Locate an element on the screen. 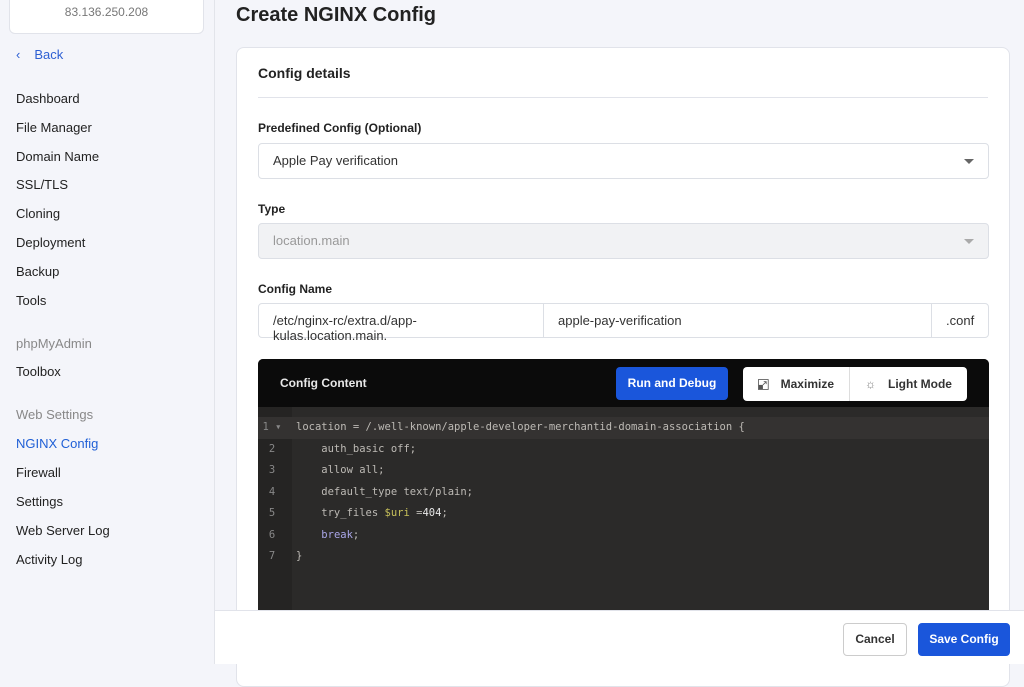 This screenshot has height=687, width=1024. line-number: 3 is located at coordinates (272, 470).